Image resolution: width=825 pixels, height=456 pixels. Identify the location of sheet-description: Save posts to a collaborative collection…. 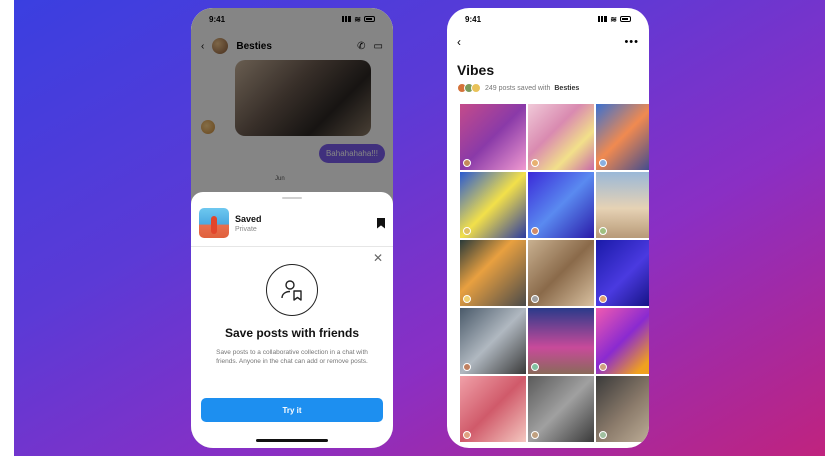
(292, 357).